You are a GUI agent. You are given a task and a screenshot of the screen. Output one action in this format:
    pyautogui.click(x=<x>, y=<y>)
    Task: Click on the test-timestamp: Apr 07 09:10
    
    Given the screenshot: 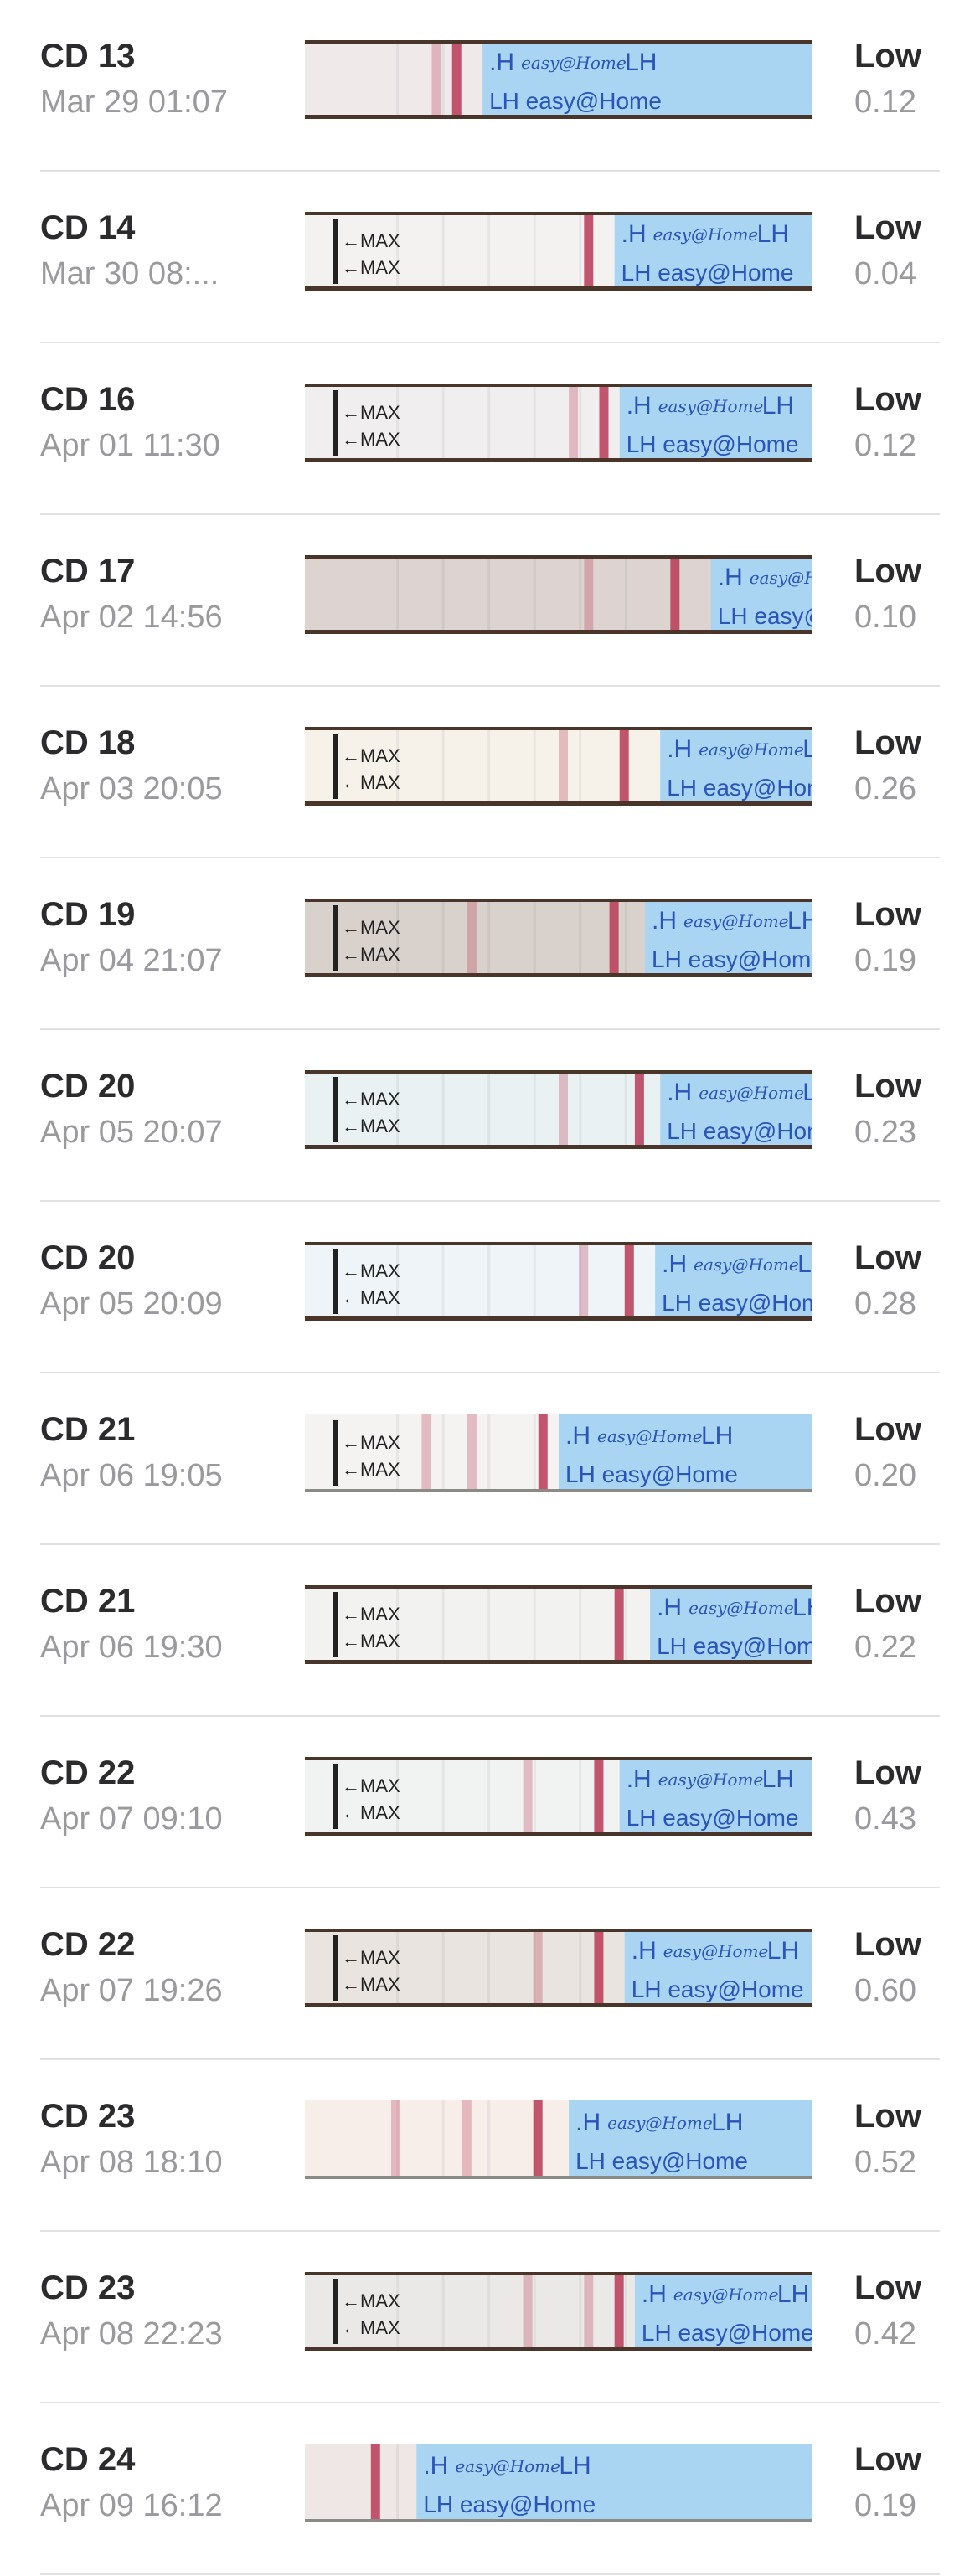 What is the action you would take?
    pyautogui.click(x=131, y=1819)
    